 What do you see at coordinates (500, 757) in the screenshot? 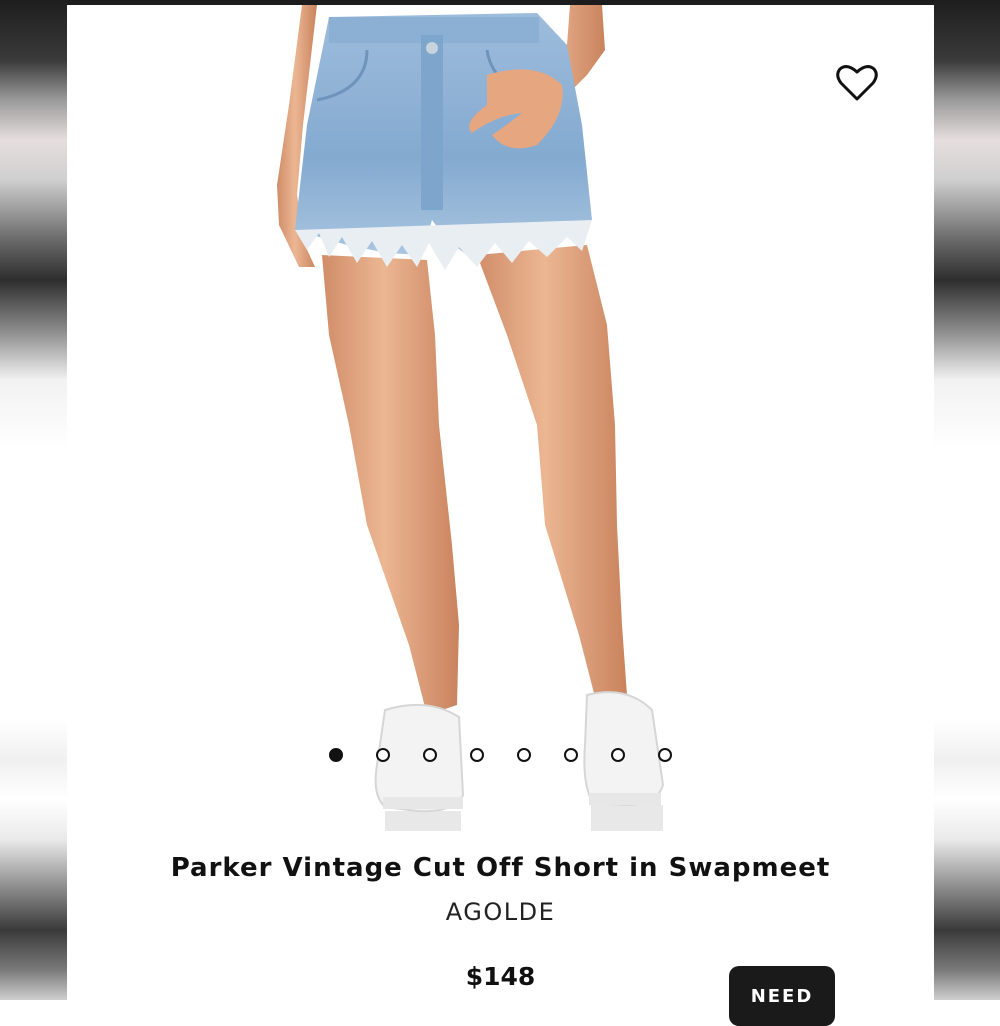
I see `gallery-pagination` at bounding box center [500, 757].